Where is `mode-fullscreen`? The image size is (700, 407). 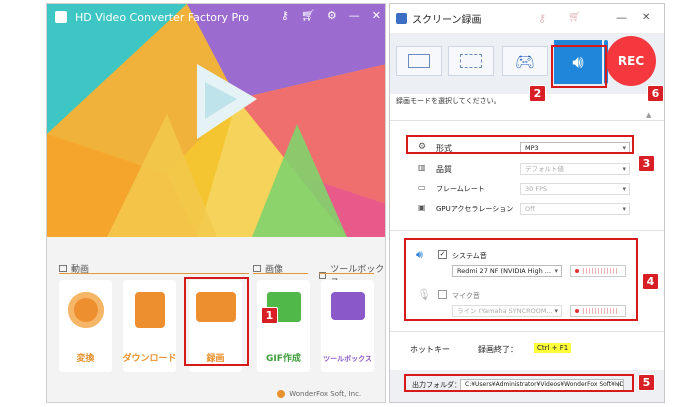
mode-fullscreen is located at coordinates (471, 61).